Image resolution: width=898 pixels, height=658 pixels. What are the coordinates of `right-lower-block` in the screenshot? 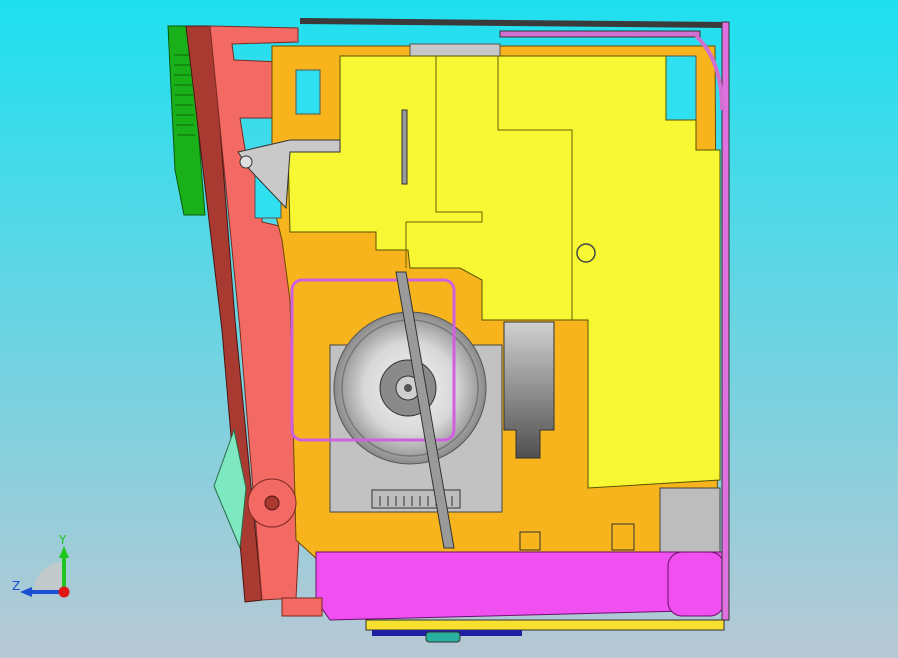 It's located at (690, 520).